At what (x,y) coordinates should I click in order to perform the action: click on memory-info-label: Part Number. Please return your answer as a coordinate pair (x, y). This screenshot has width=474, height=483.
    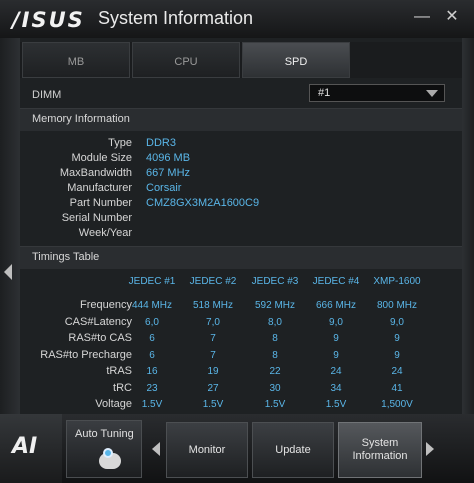
    Looking at the image, I should click on (100, 203).